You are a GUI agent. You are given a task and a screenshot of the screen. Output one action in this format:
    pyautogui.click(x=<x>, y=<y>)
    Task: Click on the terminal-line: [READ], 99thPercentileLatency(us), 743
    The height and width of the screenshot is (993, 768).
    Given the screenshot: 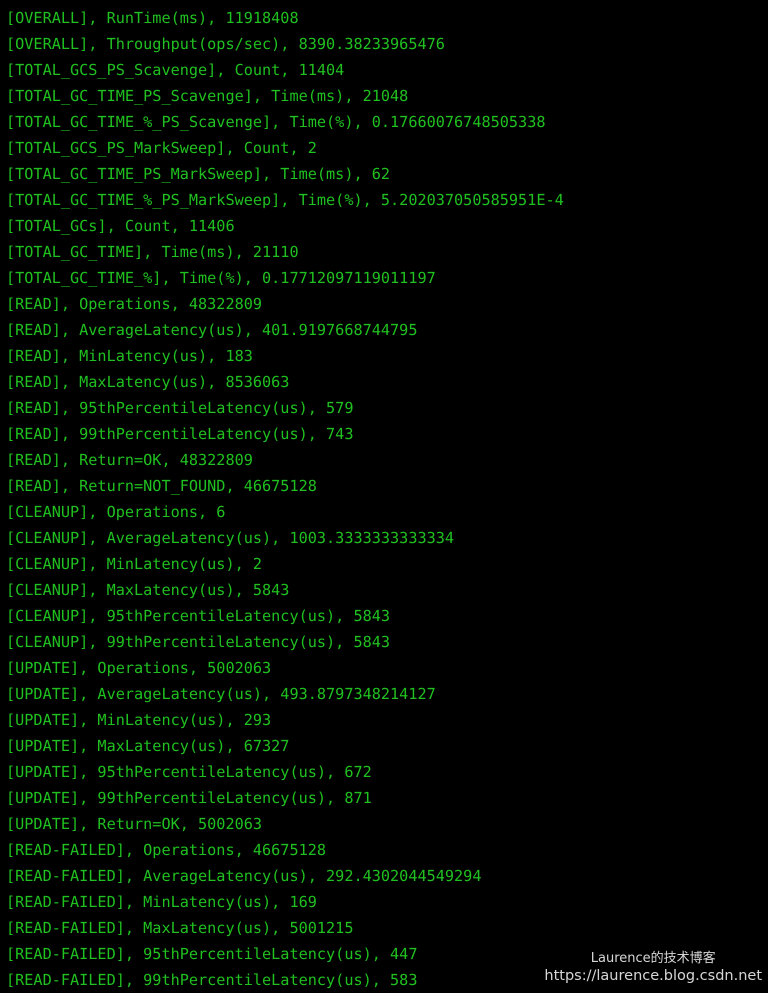 What is the action you would take?
    pyautogui.click(x=180, y=434)
    